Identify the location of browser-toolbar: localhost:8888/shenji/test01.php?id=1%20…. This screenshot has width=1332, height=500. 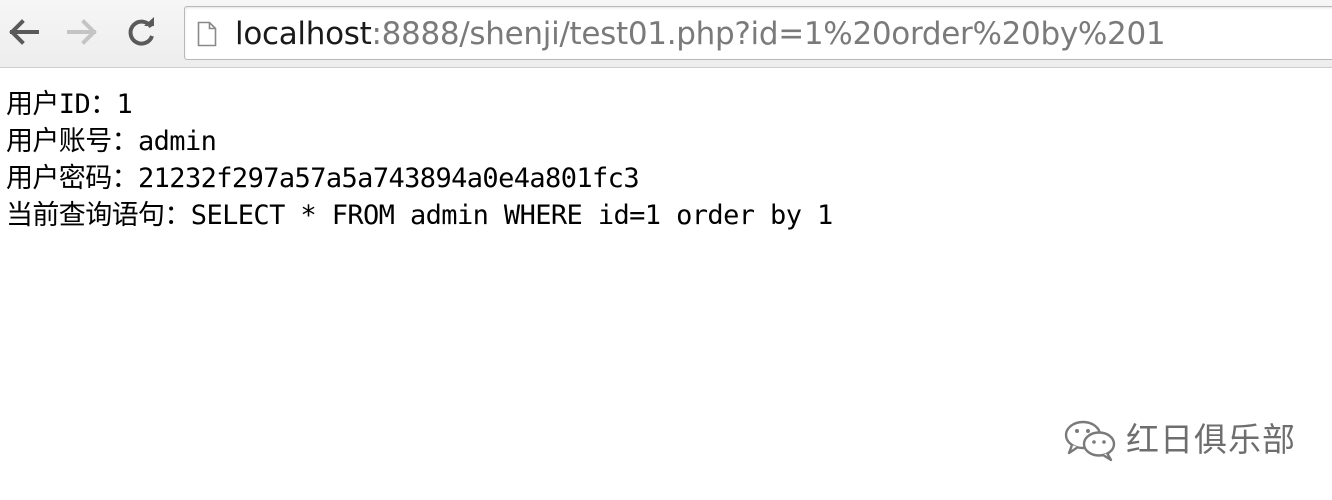
(666, 34).